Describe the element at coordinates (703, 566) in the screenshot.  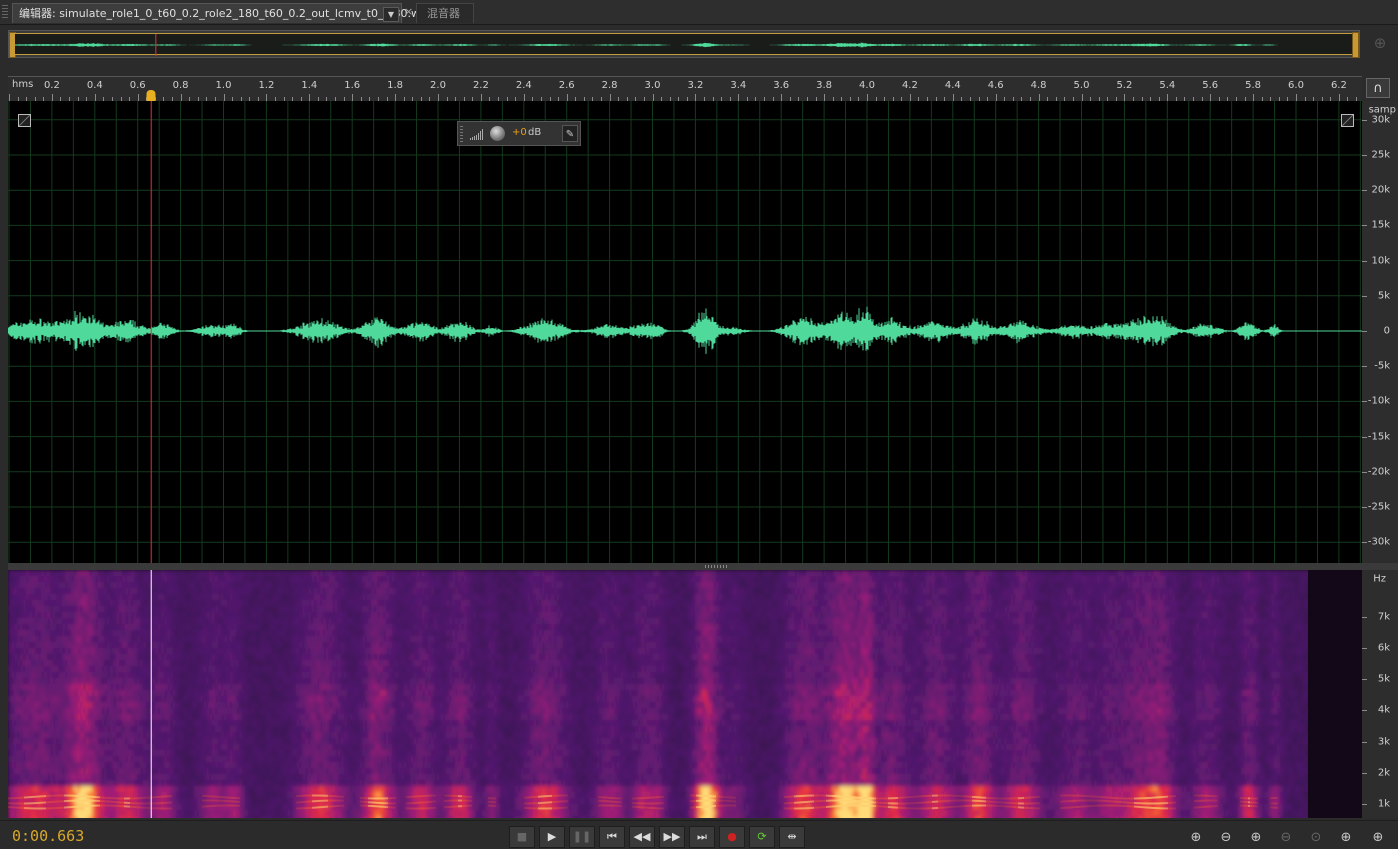
I see `view-splitter` at that location.